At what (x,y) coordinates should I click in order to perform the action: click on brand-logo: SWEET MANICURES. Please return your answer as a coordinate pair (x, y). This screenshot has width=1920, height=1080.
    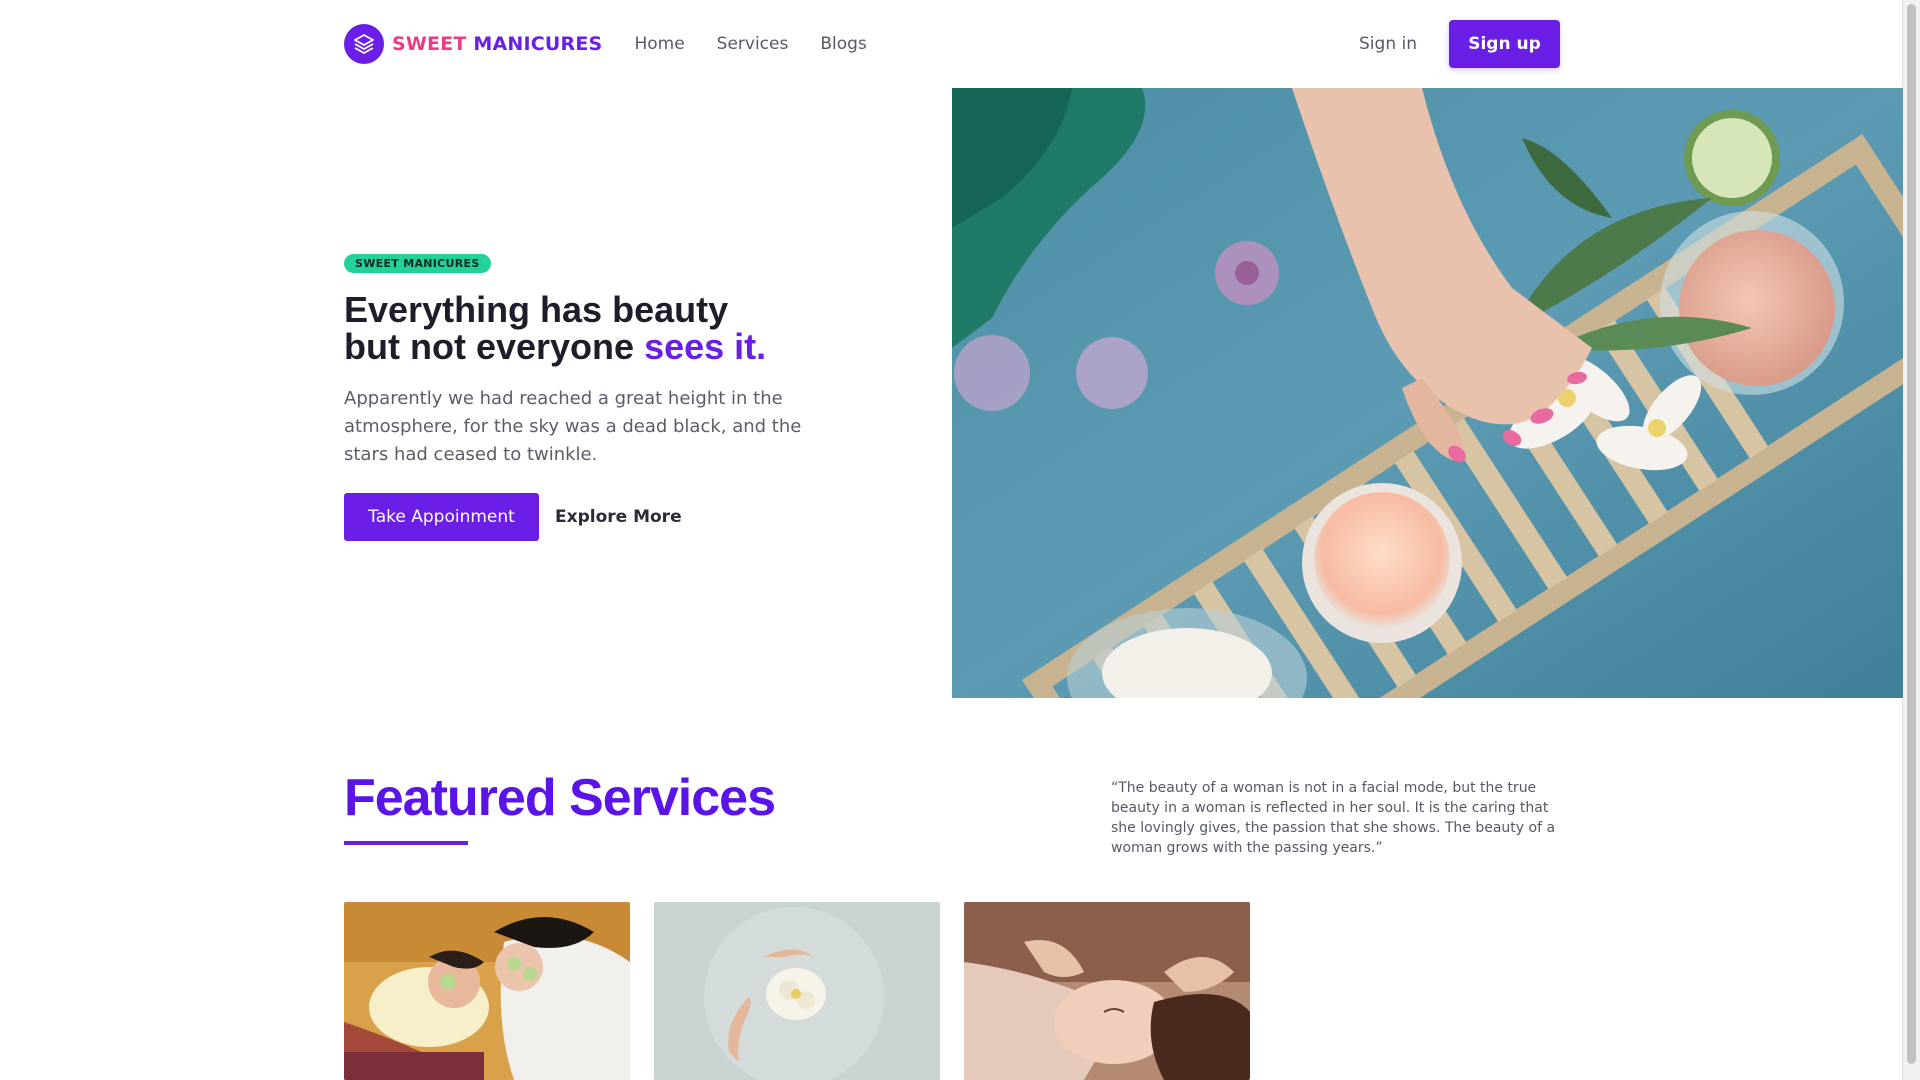
    Looking at the image, I should click on (473, 44).